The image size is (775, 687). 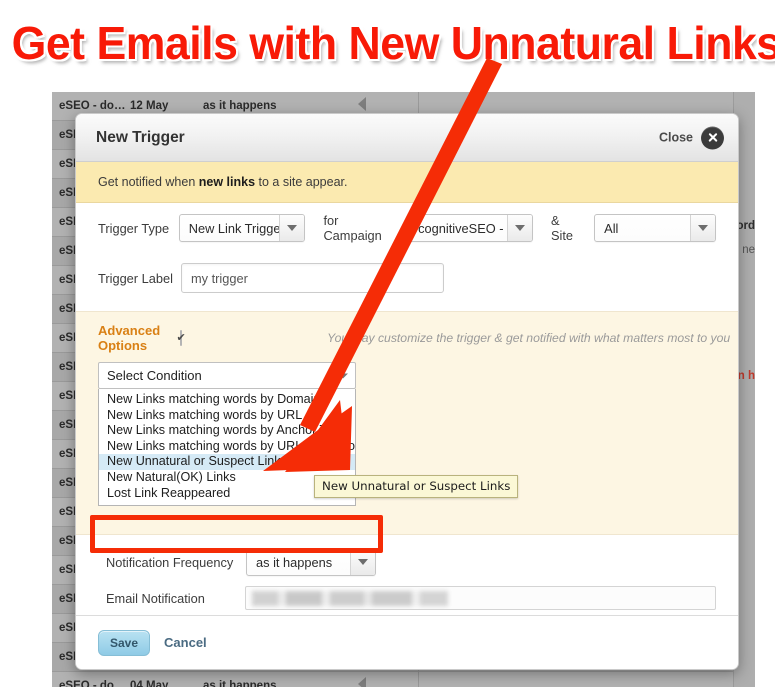 I want to click on dialog-footer: Save Cancel, so click(x=407, y=642).